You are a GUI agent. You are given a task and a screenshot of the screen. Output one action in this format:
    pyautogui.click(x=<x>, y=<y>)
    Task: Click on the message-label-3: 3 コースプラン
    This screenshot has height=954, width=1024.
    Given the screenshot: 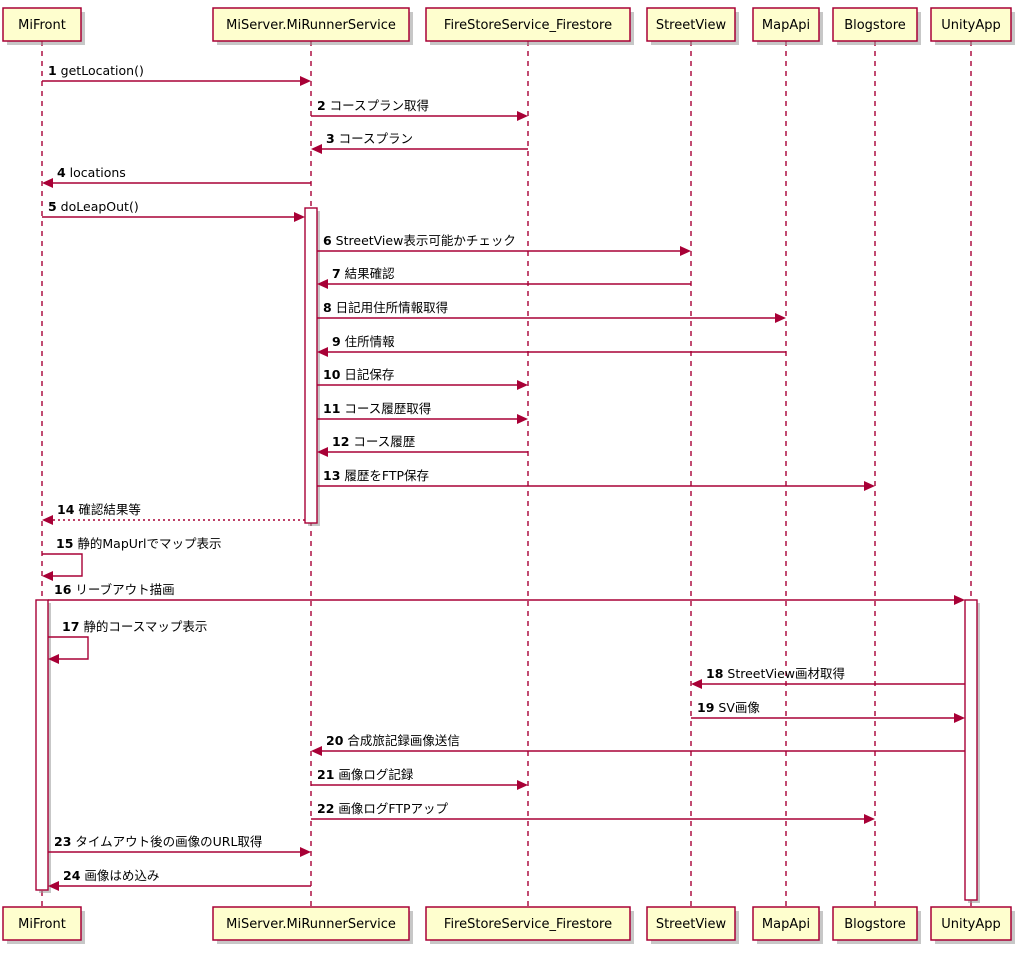 What is the action you would take?
    pyautogui.click(x=369, y=138)
    